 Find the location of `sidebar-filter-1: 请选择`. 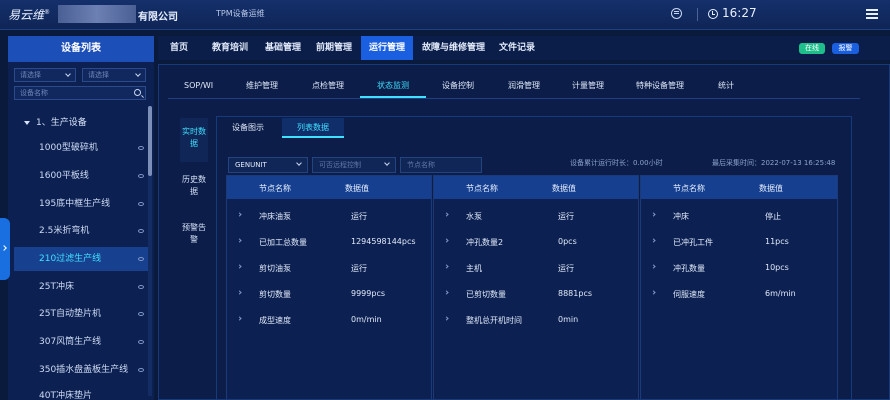

sidebar-filter-1: 请选择 is located at coordinates (45, 75).